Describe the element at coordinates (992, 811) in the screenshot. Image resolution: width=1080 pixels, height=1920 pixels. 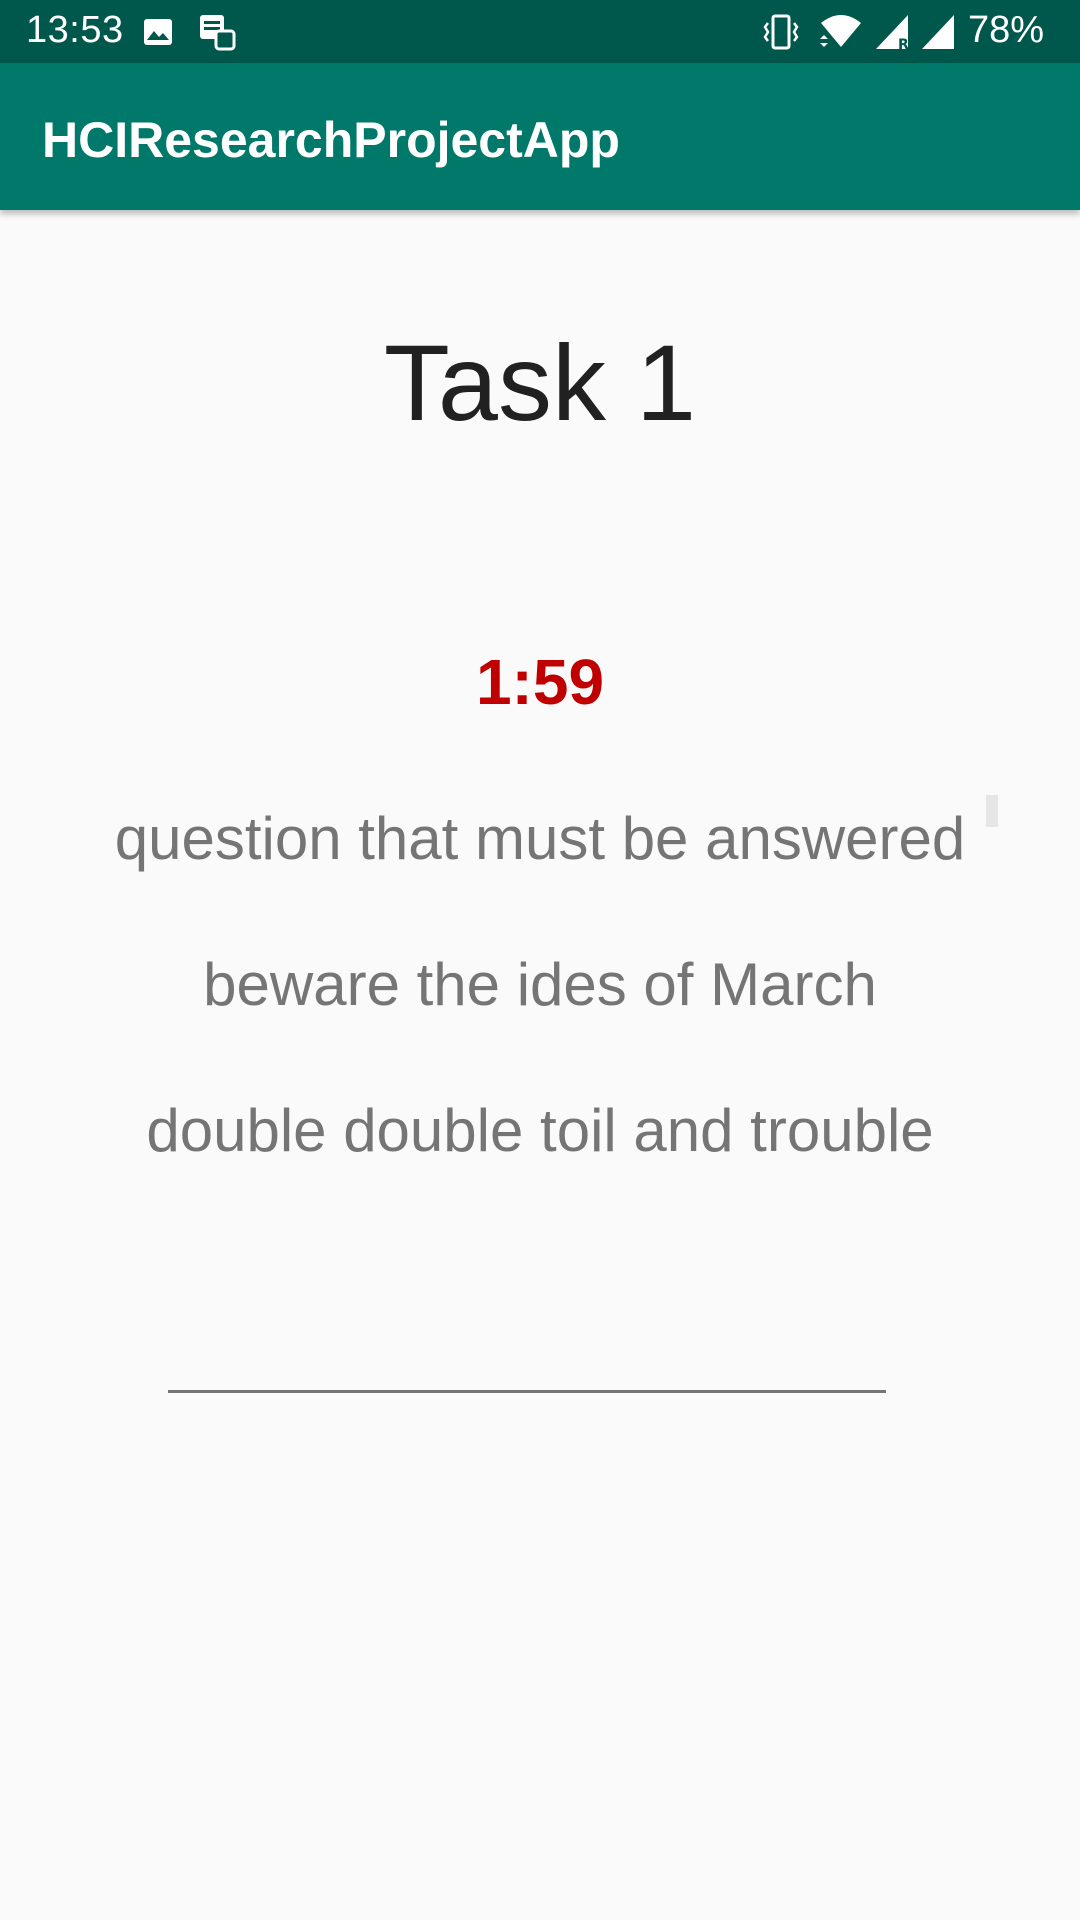
I see `text-cursor-handle` at that location.